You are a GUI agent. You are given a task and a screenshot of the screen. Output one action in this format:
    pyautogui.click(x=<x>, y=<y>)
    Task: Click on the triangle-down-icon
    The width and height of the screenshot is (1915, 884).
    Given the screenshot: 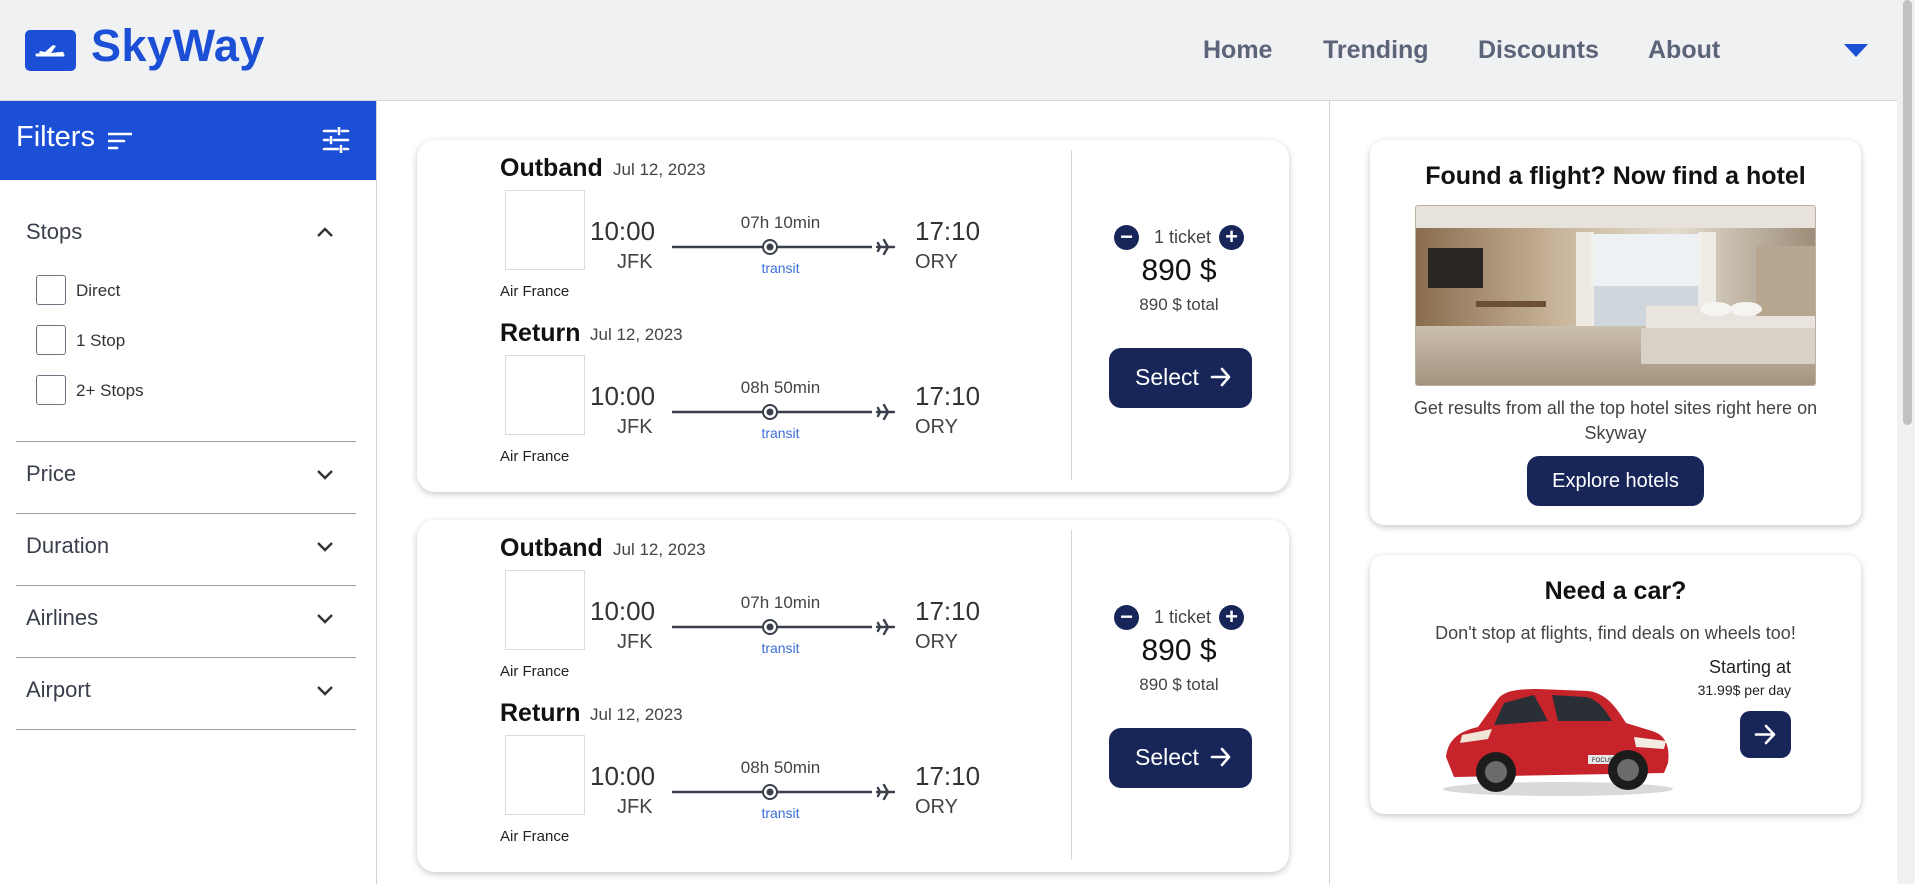 What is the action you would take?
    pyautogui.click(x=1856, y=51)
    